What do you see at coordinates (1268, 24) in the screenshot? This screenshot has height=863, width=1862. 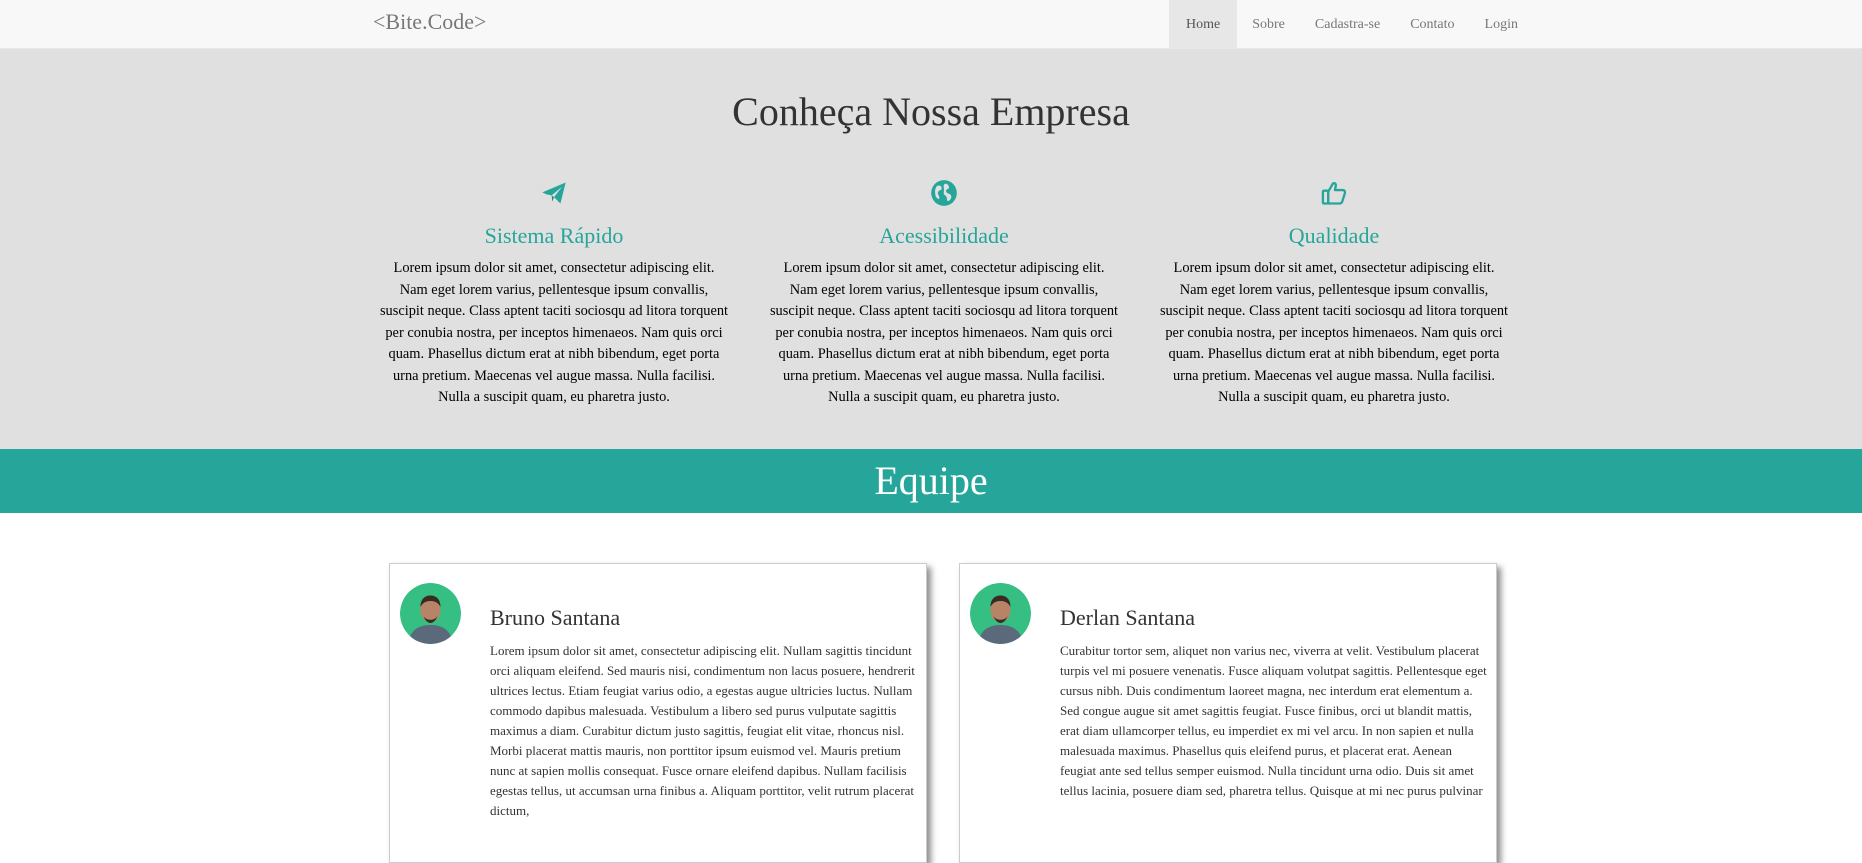 I see `nav-item-sobre: Sobre` at bounding box center [1268, 24].